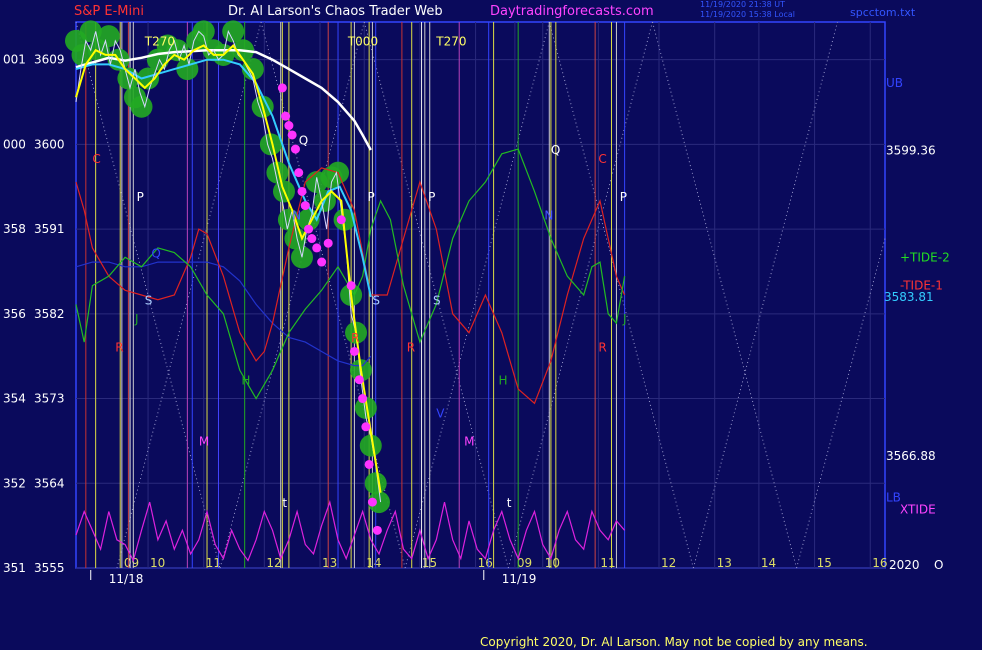  Describe the element at coordinates (918, 510) in the screenshot. I see `right-axis-label: XTIDE` at that location.